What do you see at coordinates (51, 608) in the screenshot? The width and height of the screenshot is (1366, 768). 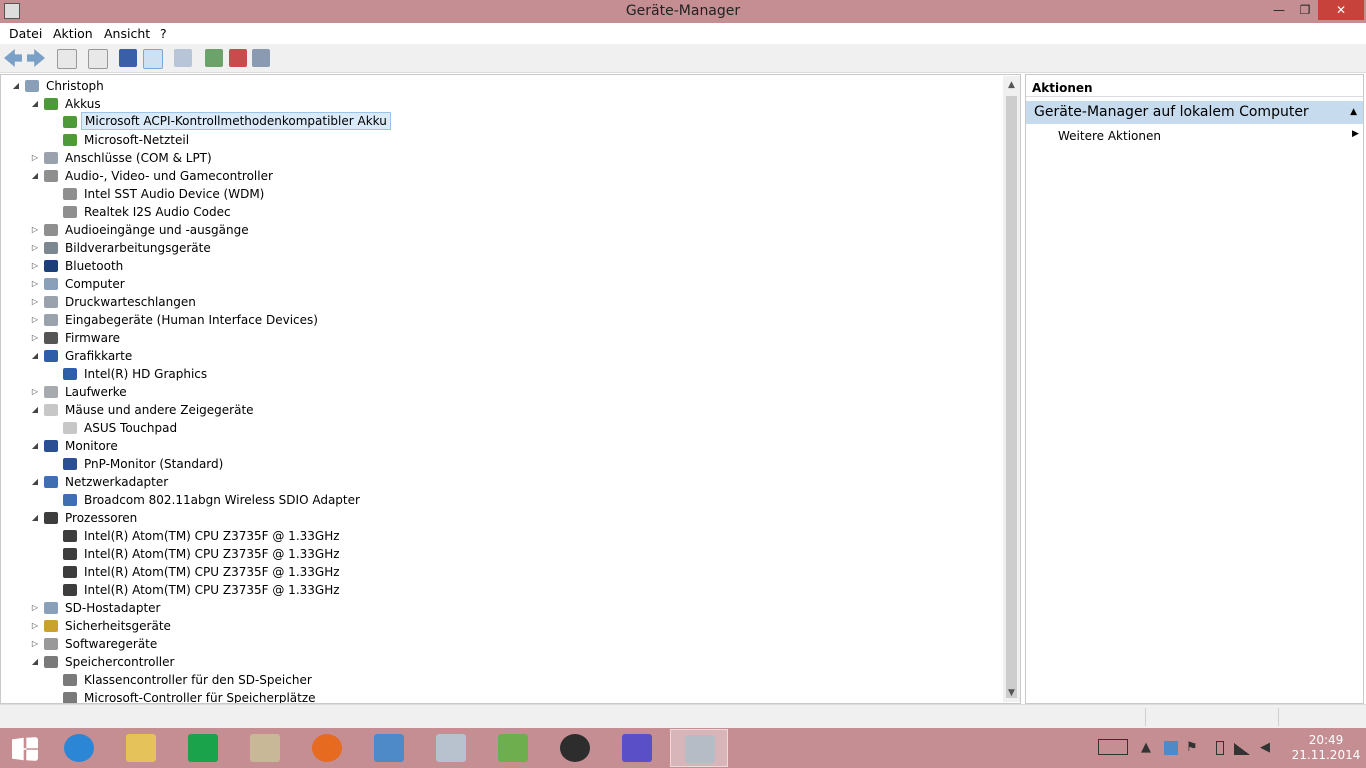 I see `sd-icon` at bounding box center [51, 608].